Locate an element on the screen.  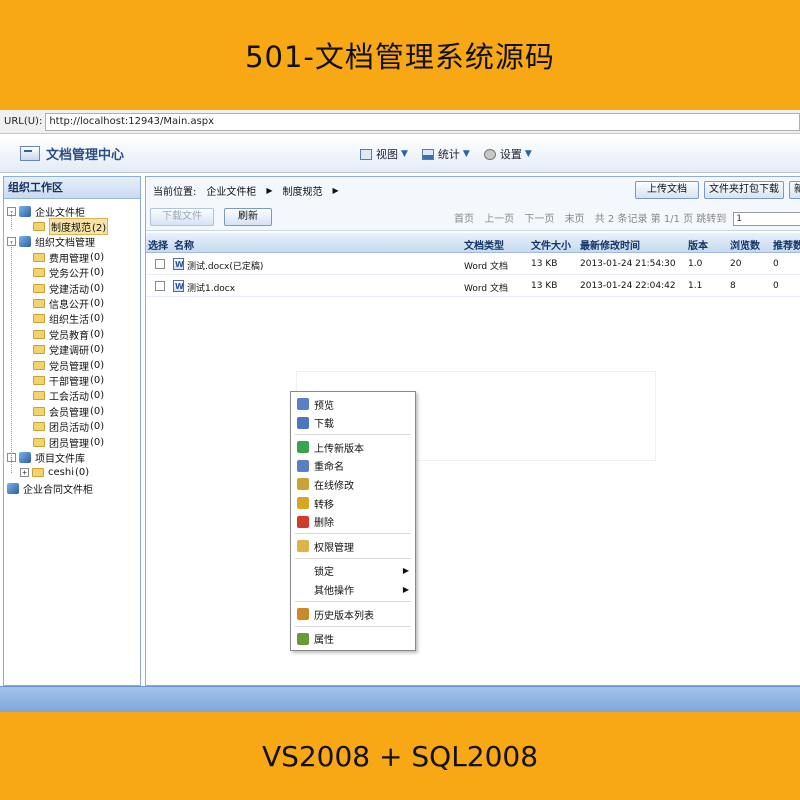
pager-prev: 上一页 is located at coordinates (499, 219).